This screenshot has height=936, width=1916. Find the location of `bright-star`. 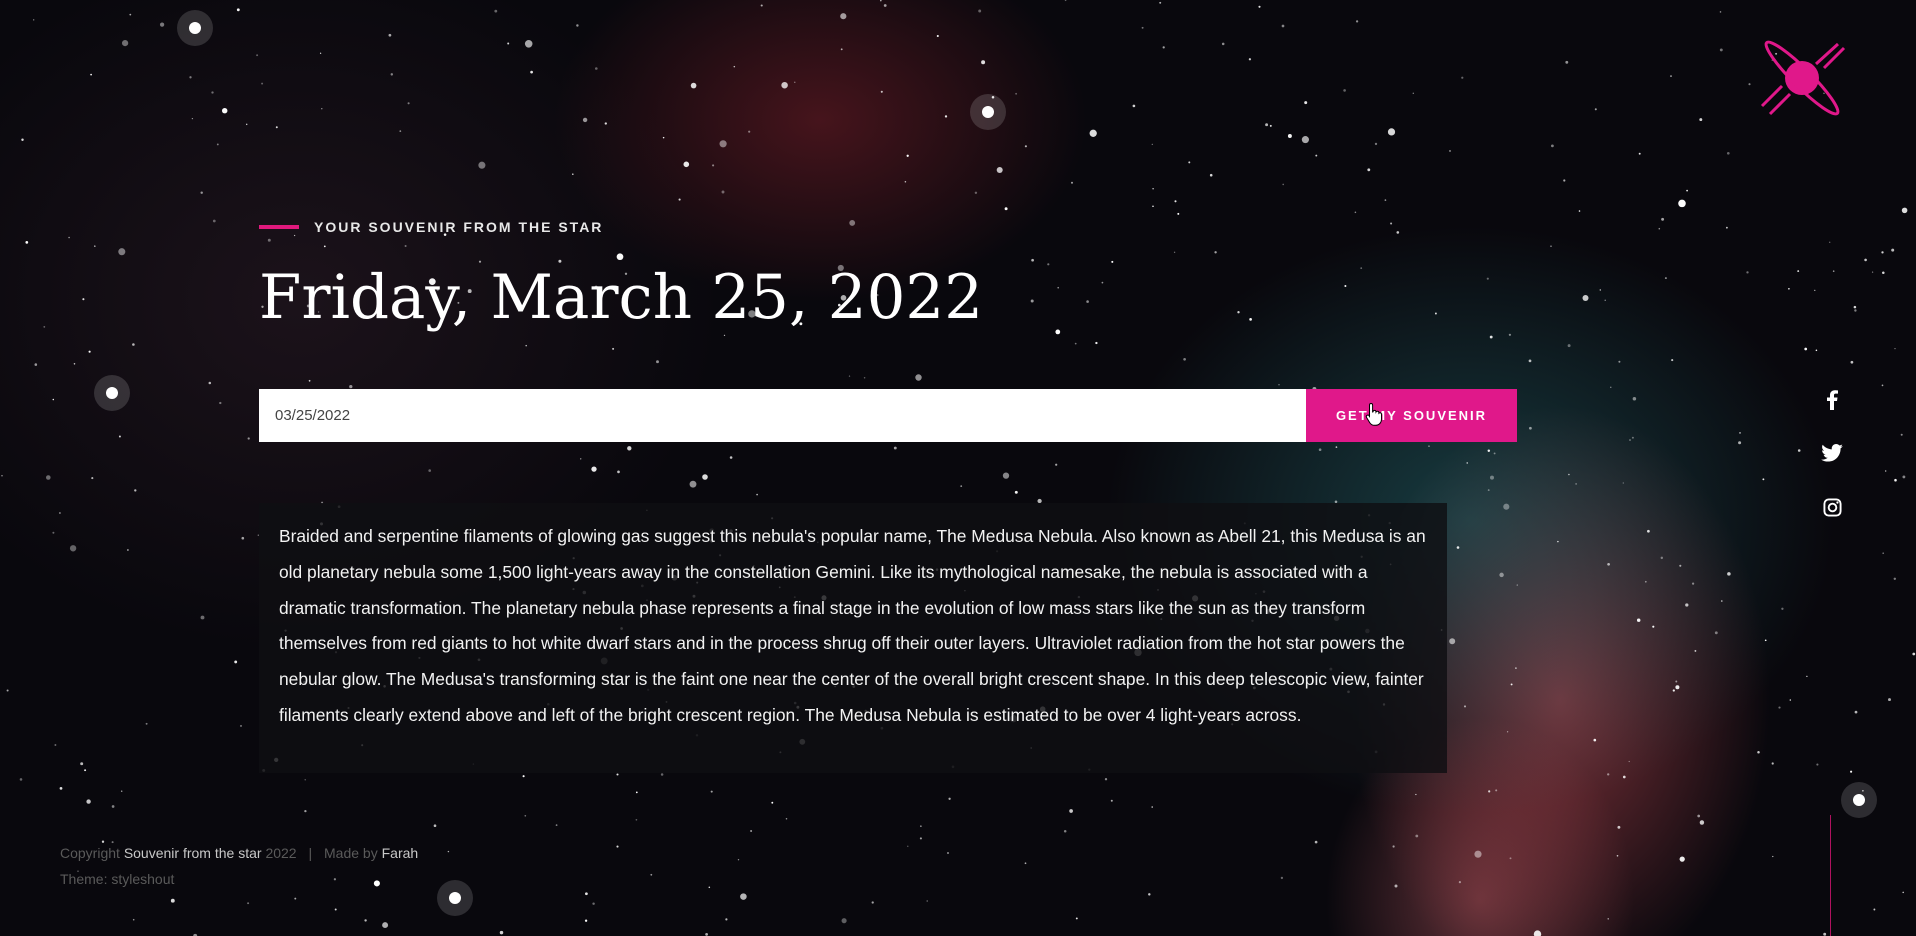

bright-star is located at coordinates (195, 28).